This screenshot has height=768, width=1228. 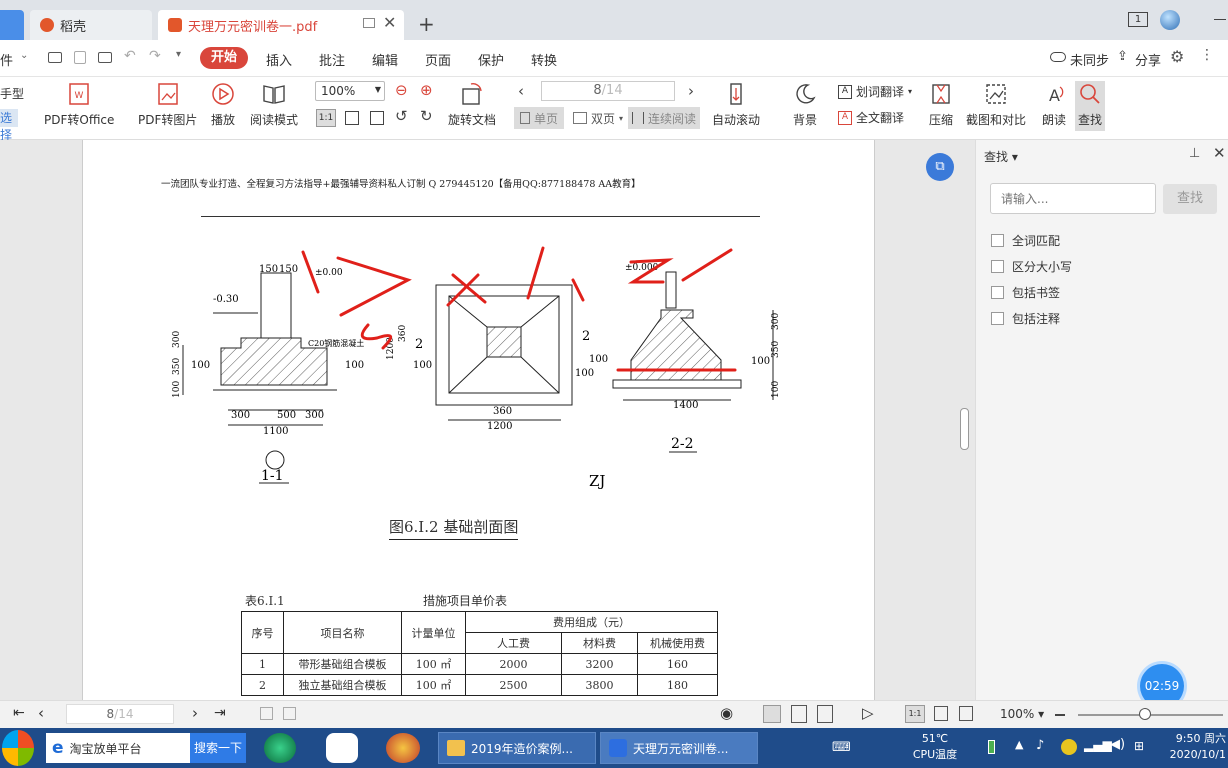 What do you see at coordinates (1219, 153) in the screenshot?
I see `close-icon: ✕` at bounding box center [1219, 153].